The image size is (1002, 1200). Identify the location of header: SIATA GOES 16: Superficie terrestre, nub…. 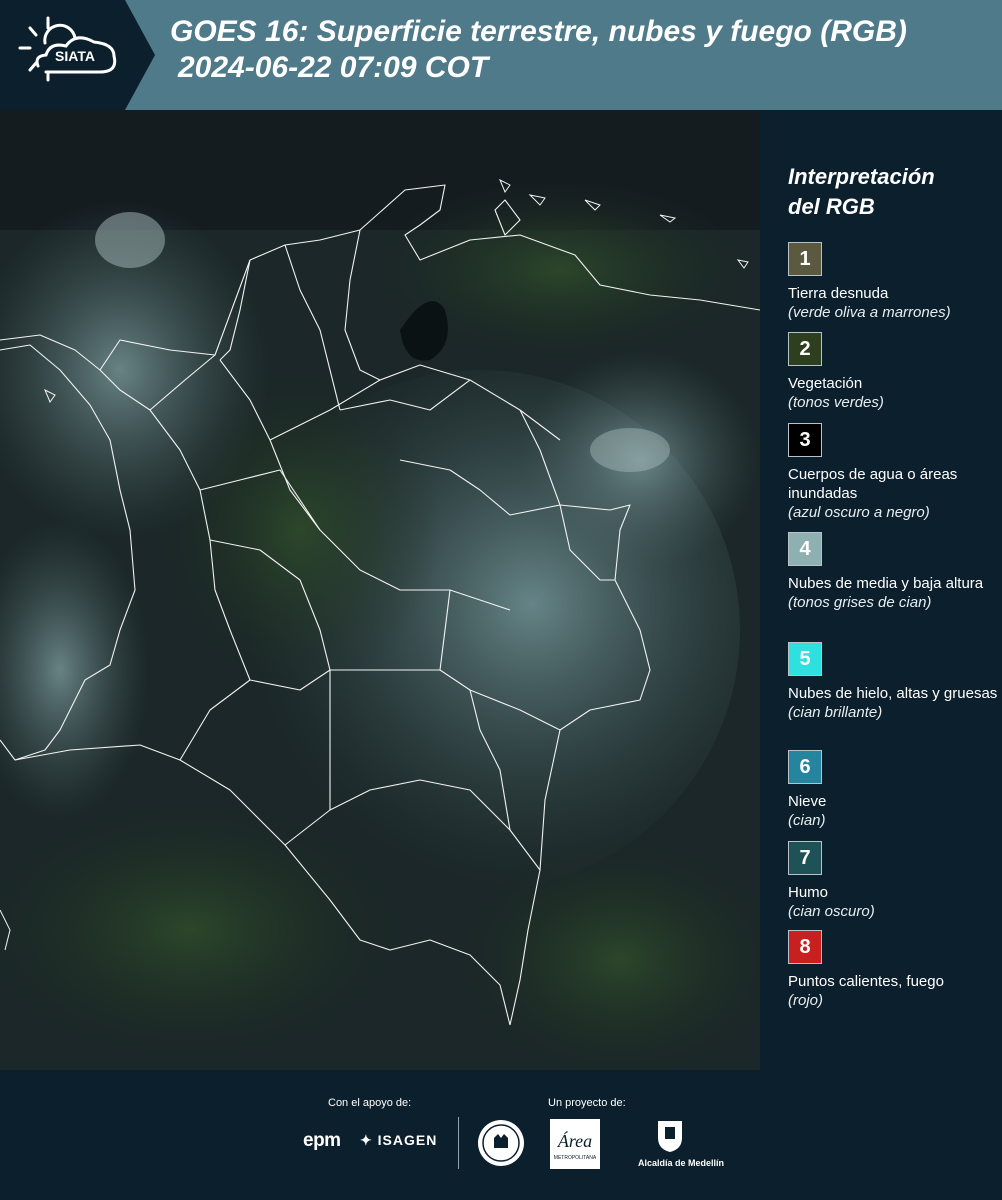
(501, 55).